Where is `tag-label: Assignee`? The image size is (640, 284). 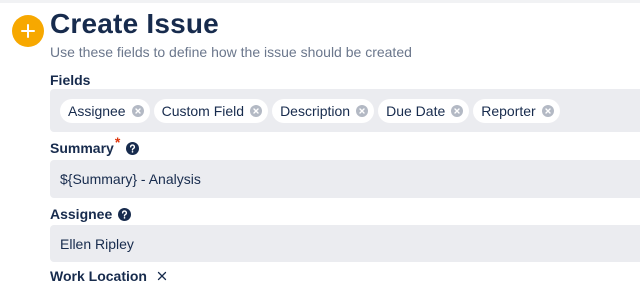 tag-label: Assignee is located at coordinates (97, 110).